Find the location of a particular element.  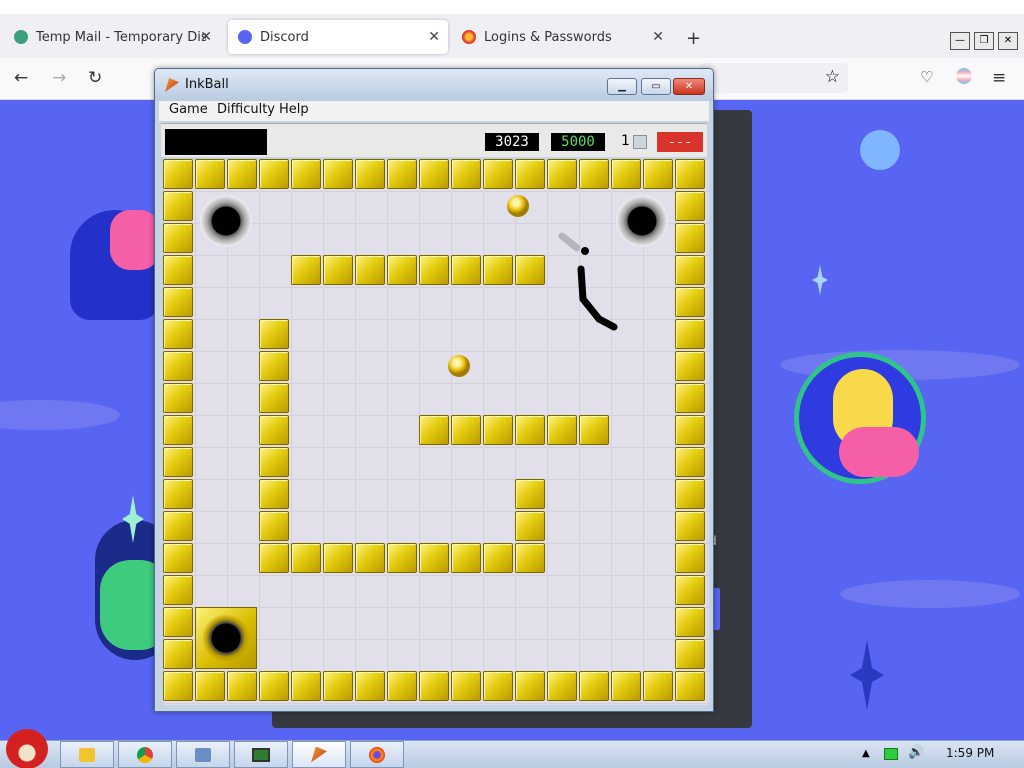

taskbar-chrome is located at coordinates (145, 754).